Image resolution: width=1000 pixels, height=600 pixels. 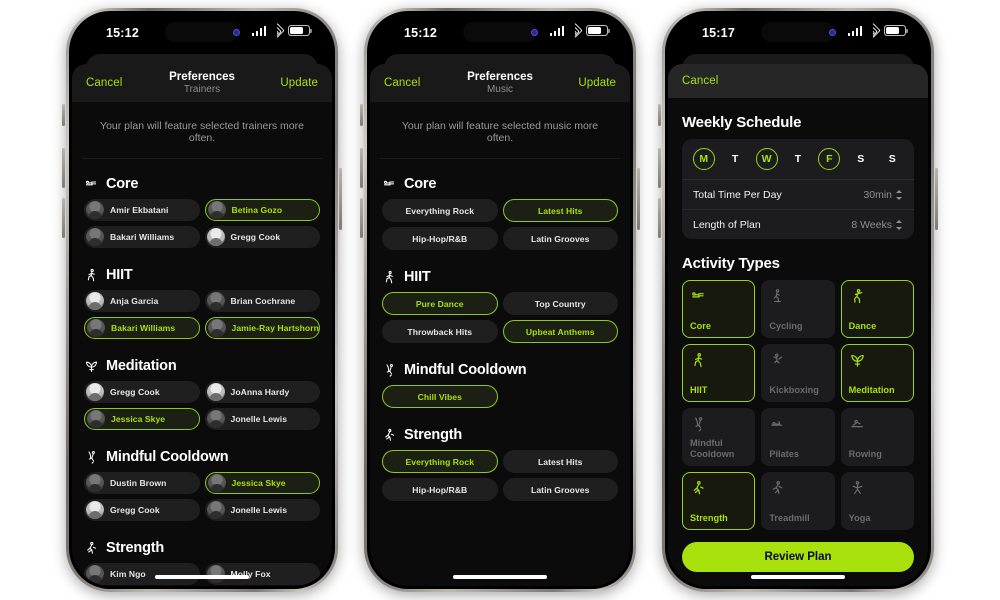 What do you see at coordinates (560, 331) in the screenshot?
I see `music-option-chip: Upbeat Anthems` at bounding box center [560, 331].